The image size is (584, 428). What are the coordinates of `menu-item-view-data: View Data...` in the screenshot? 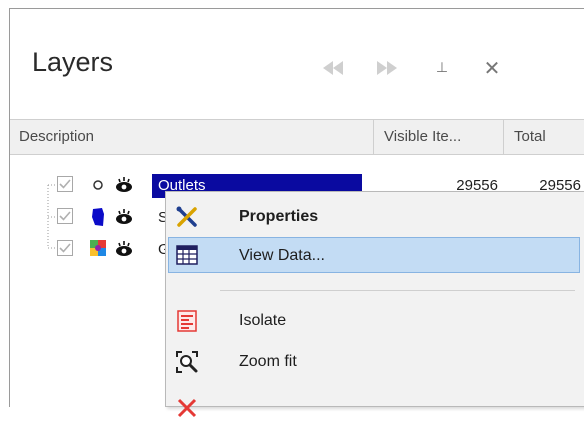 It's located at (374, 255).